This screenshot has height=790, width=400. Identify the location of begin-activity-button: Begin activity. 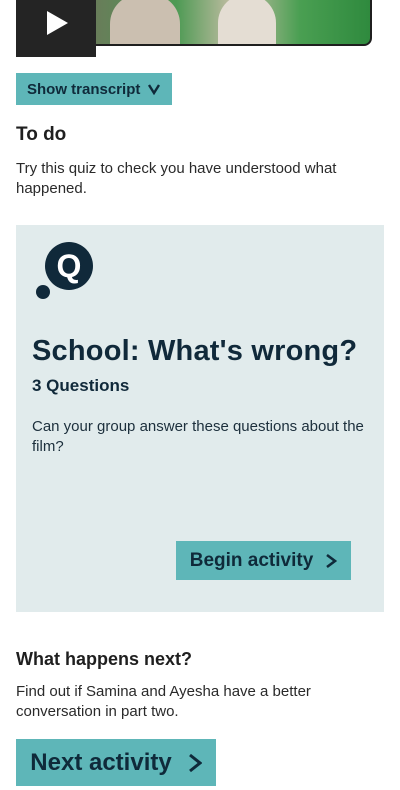
(263, 560).